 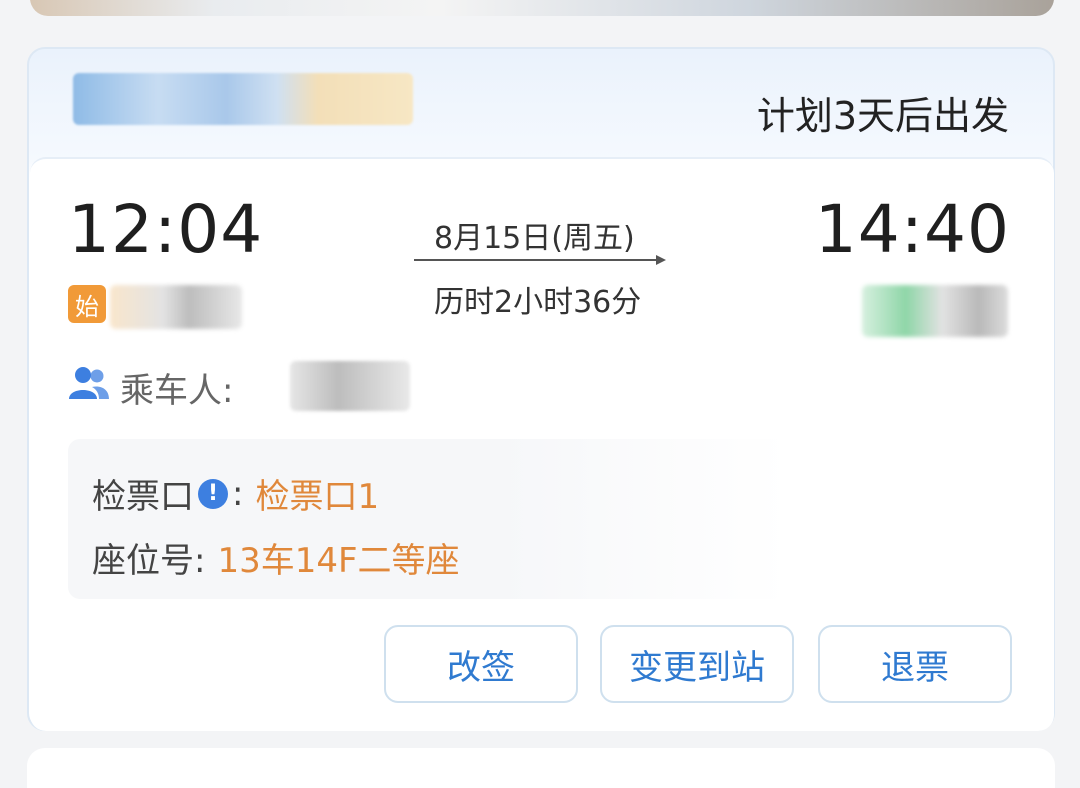 I want to click on arrival-time: 14:40, so click(x=912, y=229).